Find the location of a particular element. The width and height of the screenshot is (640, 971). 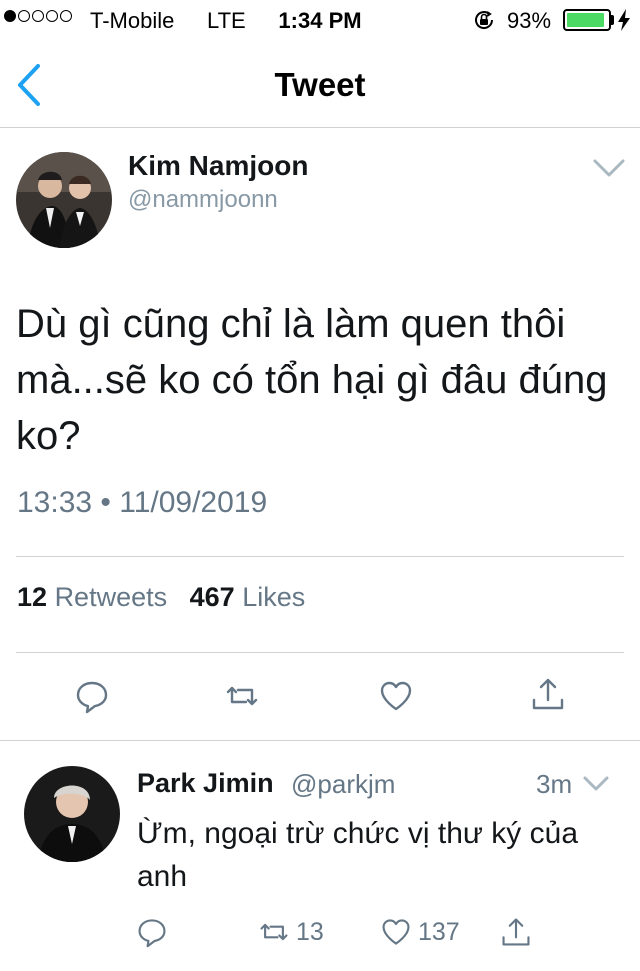

avatar is located at coordinates (64, 200).